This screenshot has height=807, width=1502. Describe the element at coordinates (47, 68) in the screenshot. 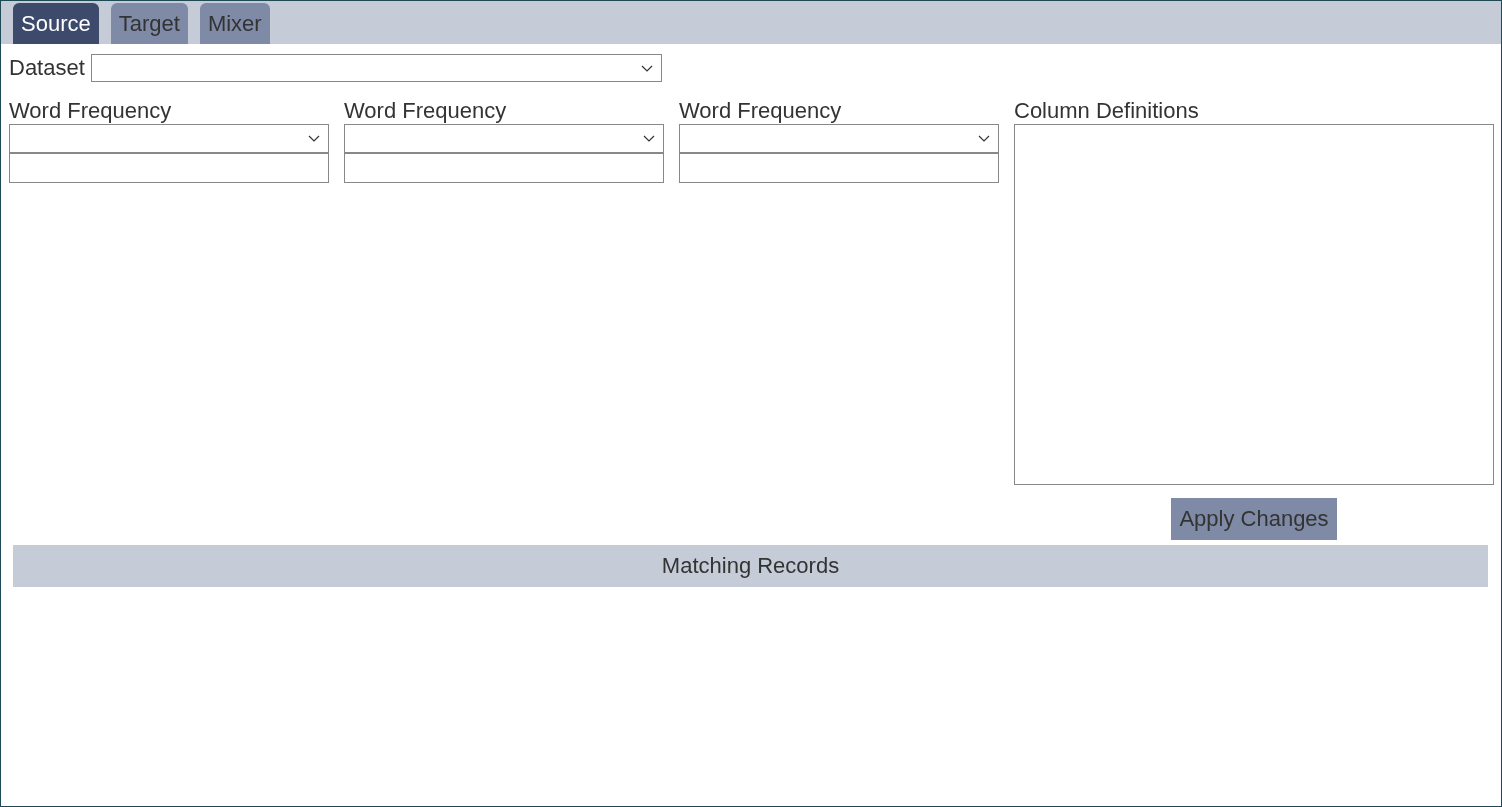

I see `dataset-label: Dataset` at that location.